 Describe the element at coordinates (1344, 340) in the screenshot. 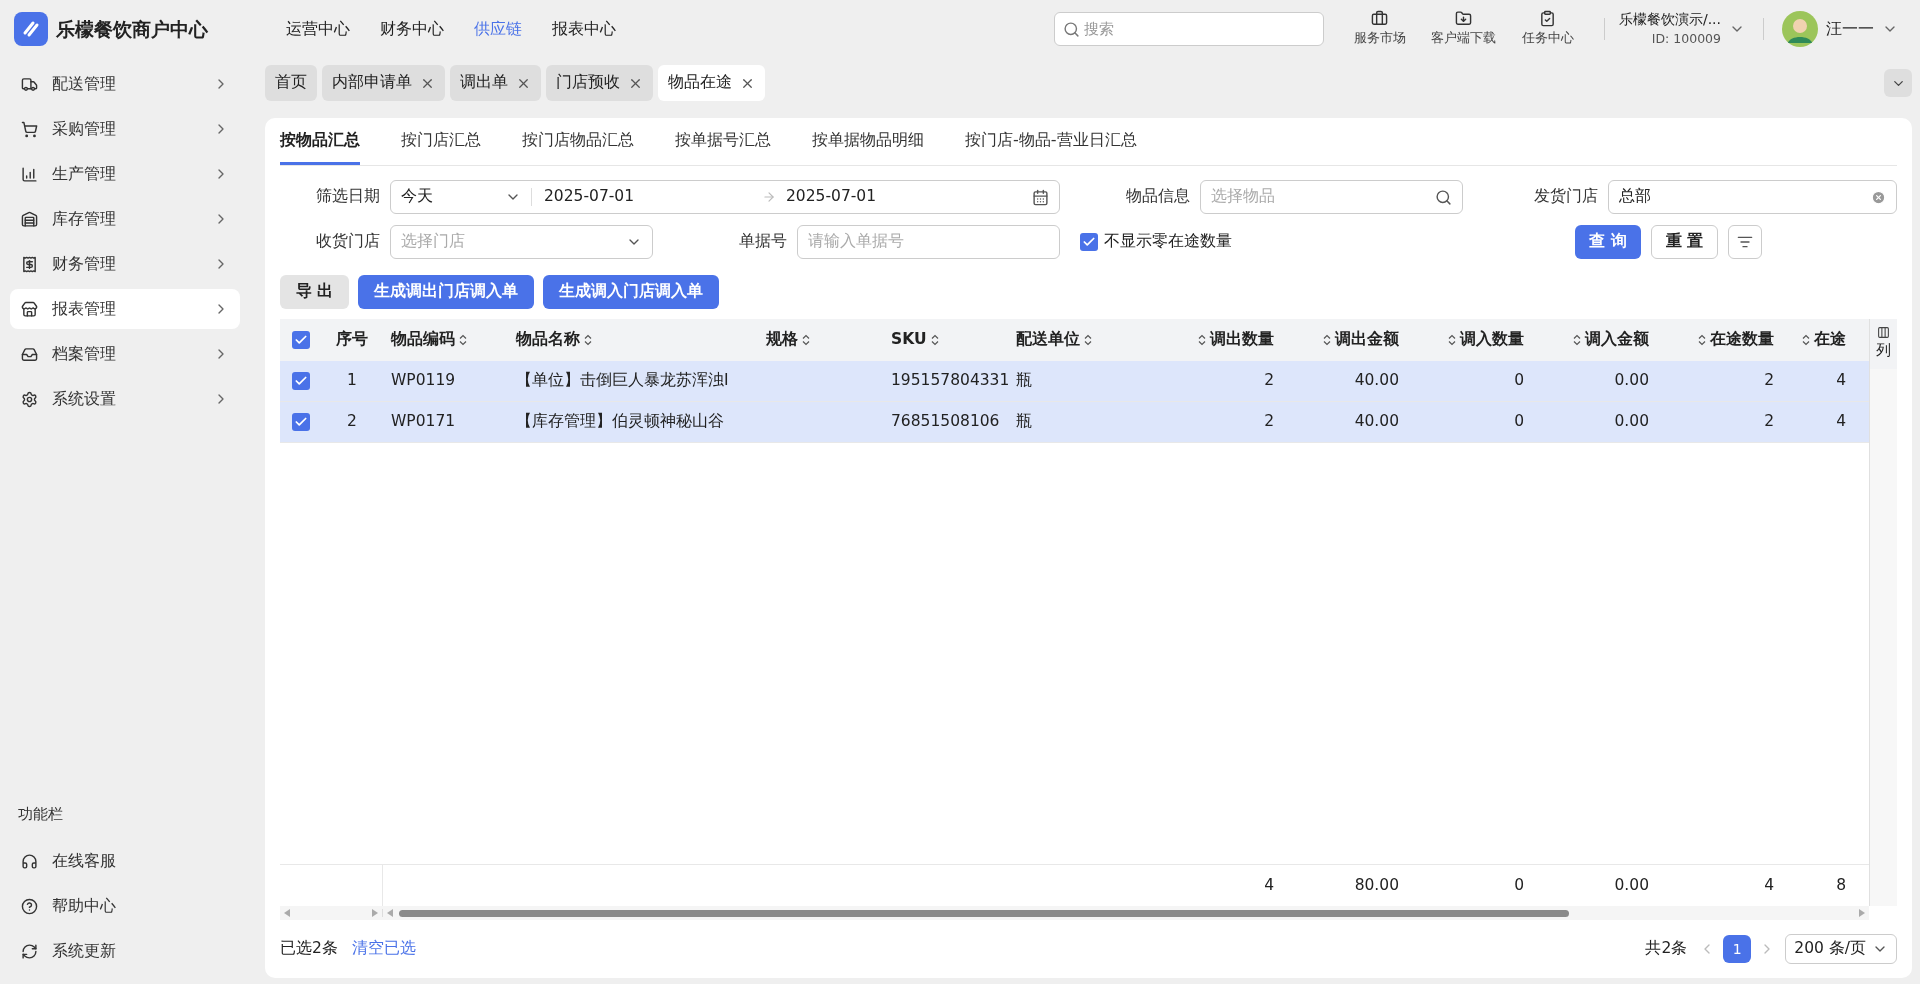

I see `column-header: 调出金额` at that location.